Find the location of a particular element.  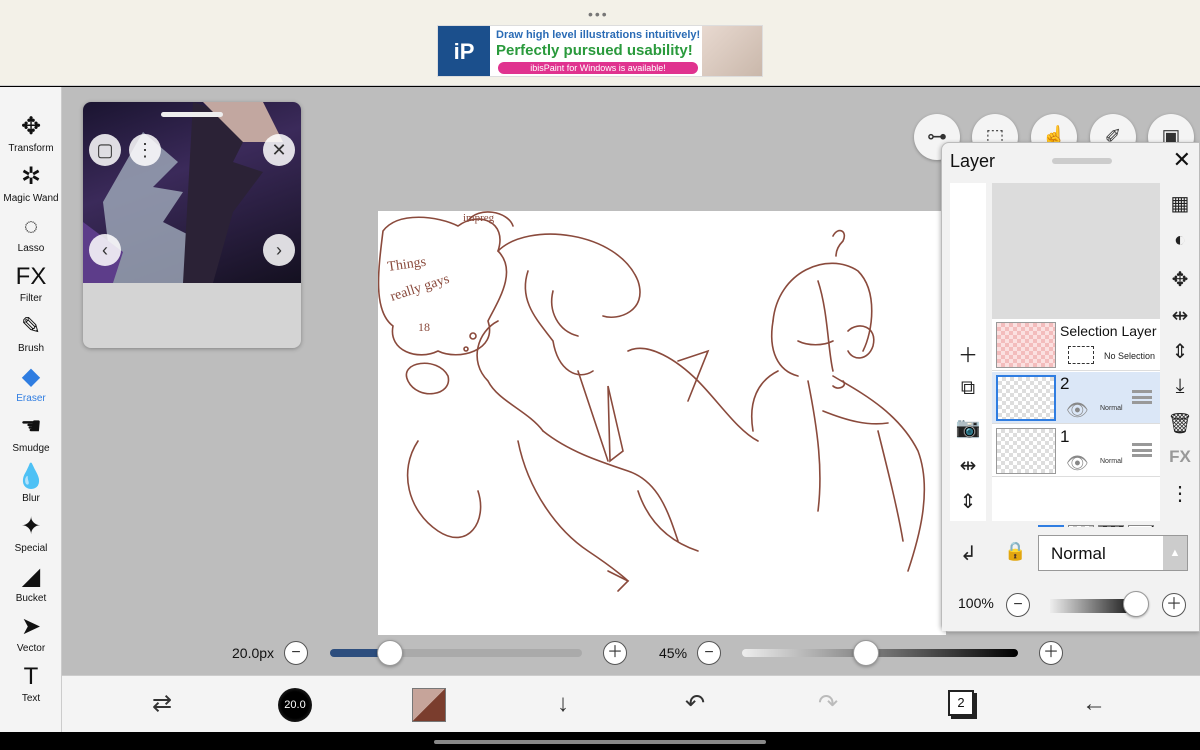

tool-lasso: ◌ Lasso is located at coordinates (31, 236).